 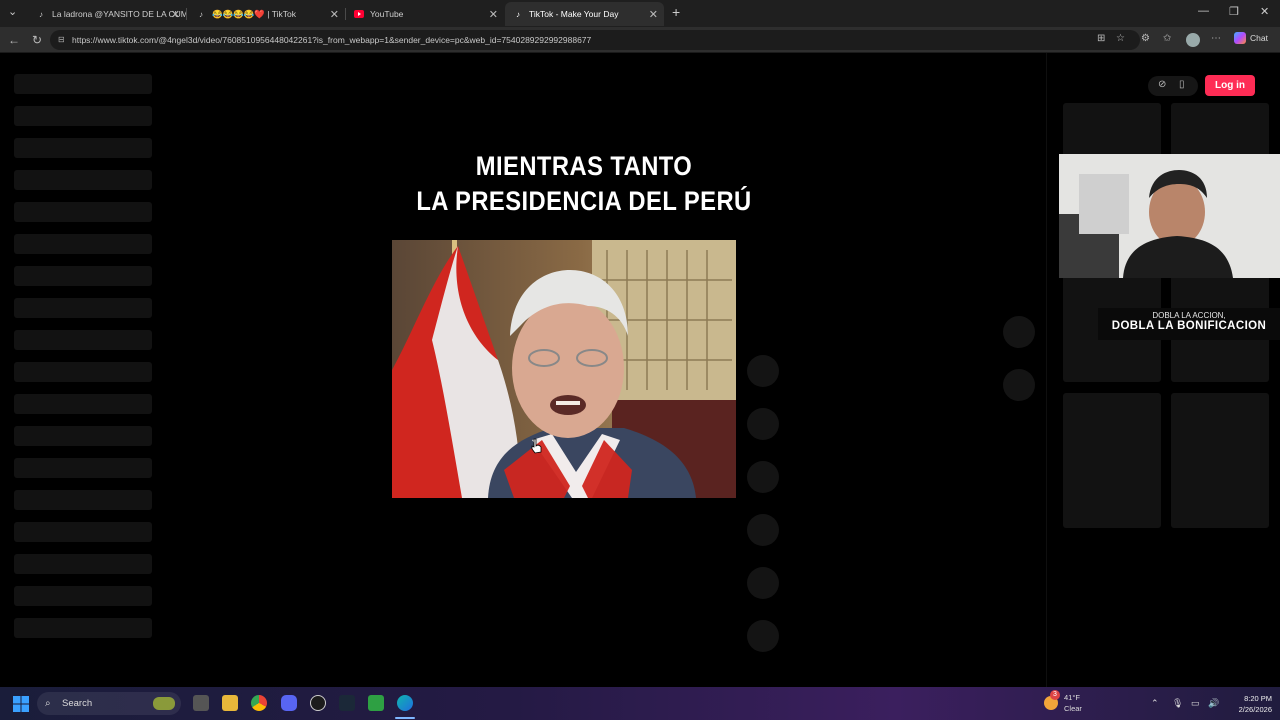 I want to click on tab-list-icon: ⌄, so click(x=12, y=11).